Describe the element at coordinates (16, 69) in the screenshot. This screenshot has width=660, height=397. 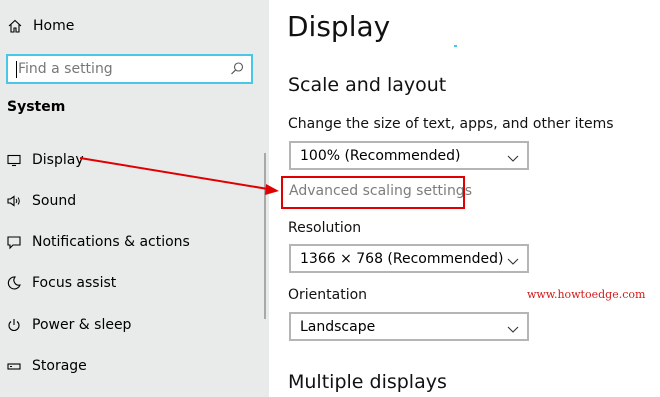
I see `text-caret` at that location.